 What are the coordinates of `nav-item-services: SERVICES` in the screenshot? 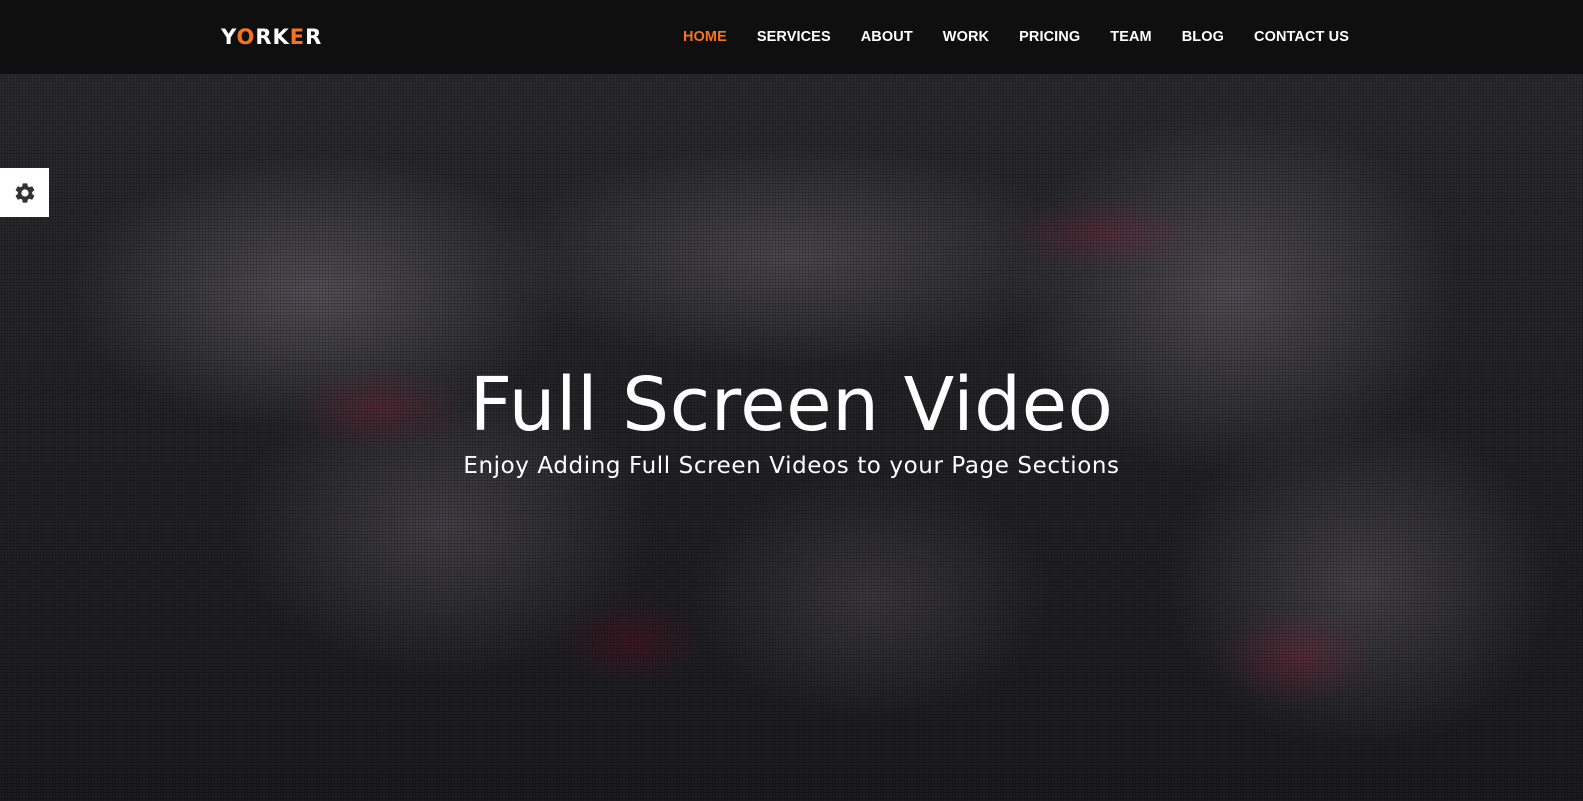 It's located at (794, 37).